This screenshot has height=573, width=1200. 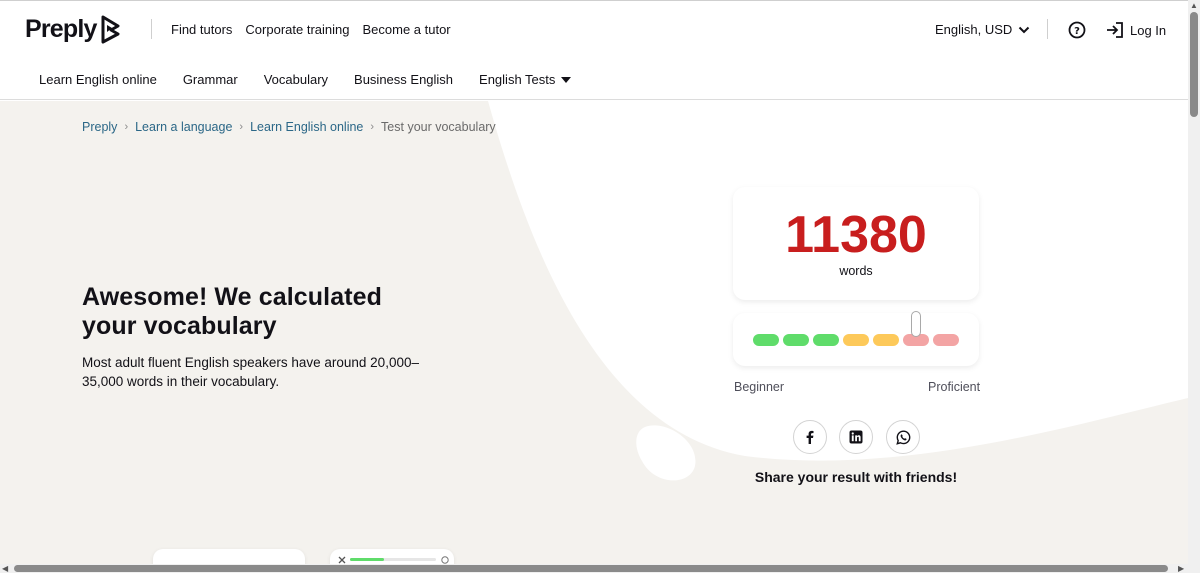 I want to click on share-whatsapp-button, so click(x=903, y=437).